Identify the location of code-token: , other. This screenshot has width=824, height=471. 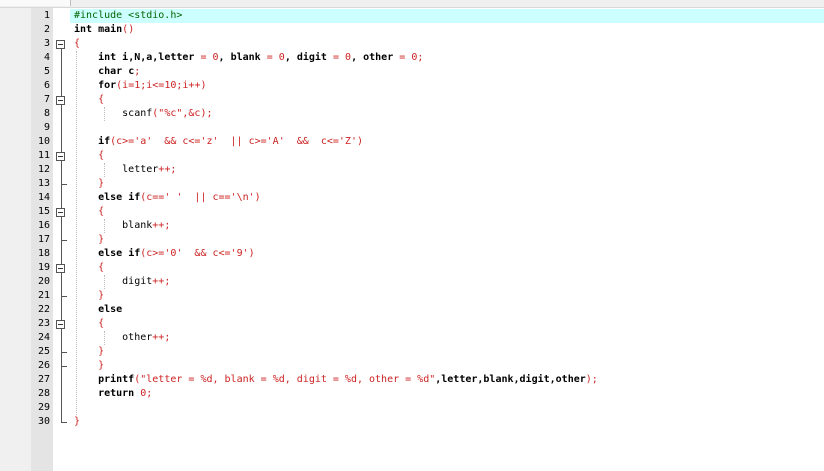
(375, 57).